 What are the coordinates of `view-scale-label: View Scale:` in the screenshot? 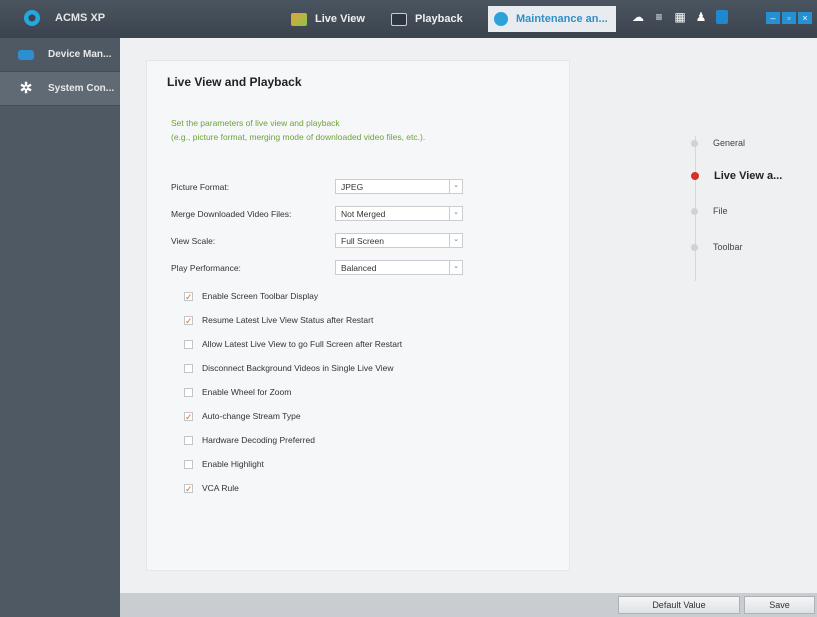 It's located at (193, 240).